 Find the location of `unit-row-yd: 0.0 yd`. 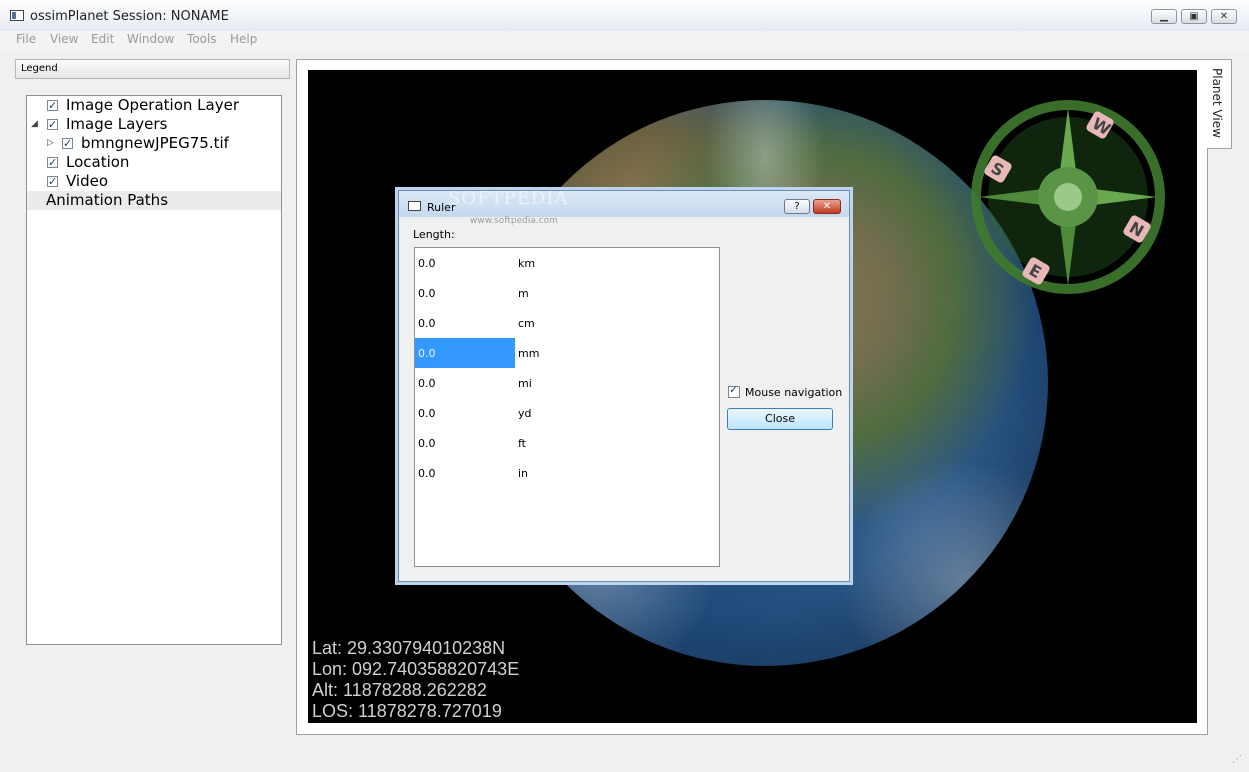

unit-row-yd: 0.0 yd is located at coordinates (567, 413).